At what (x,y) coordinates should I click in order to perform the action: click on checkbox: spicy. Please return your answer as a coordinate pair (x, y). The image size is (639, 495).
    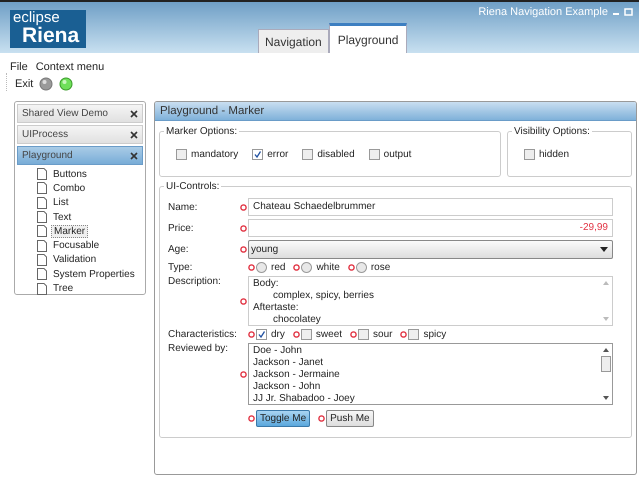
    Looking at the image, I should click on (427, 334).